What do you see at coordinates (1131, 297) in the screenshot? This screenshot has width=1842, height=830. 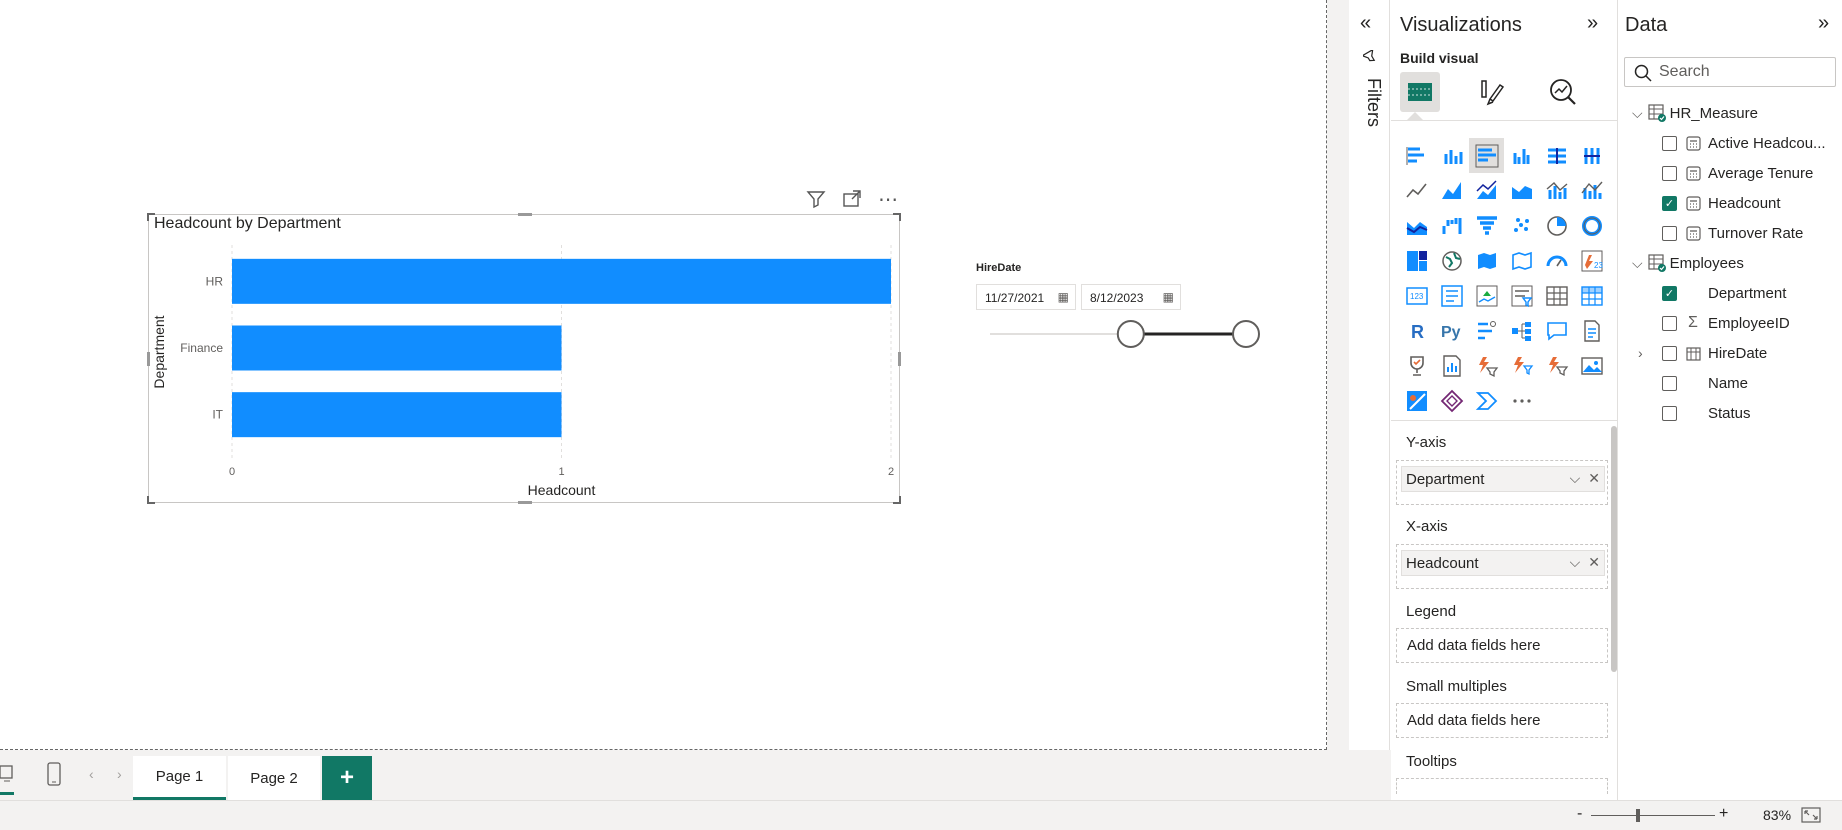 I see `end-date-input: 8/12/2023 ▦` at bounding box center [1131, 297].